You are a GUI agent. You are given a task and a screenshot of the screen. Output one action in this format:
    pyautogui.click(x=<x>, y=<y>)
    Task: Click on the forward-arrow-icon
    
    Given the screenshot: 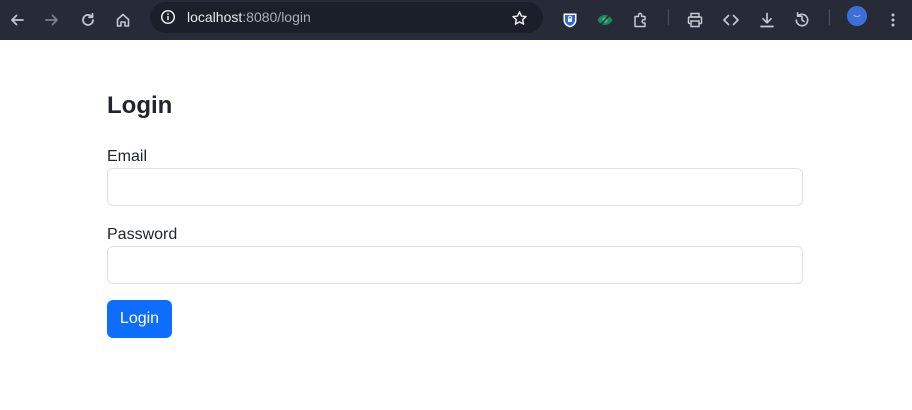 What is the action you would take?
    pyautogui.click(x=51, y=20)
    